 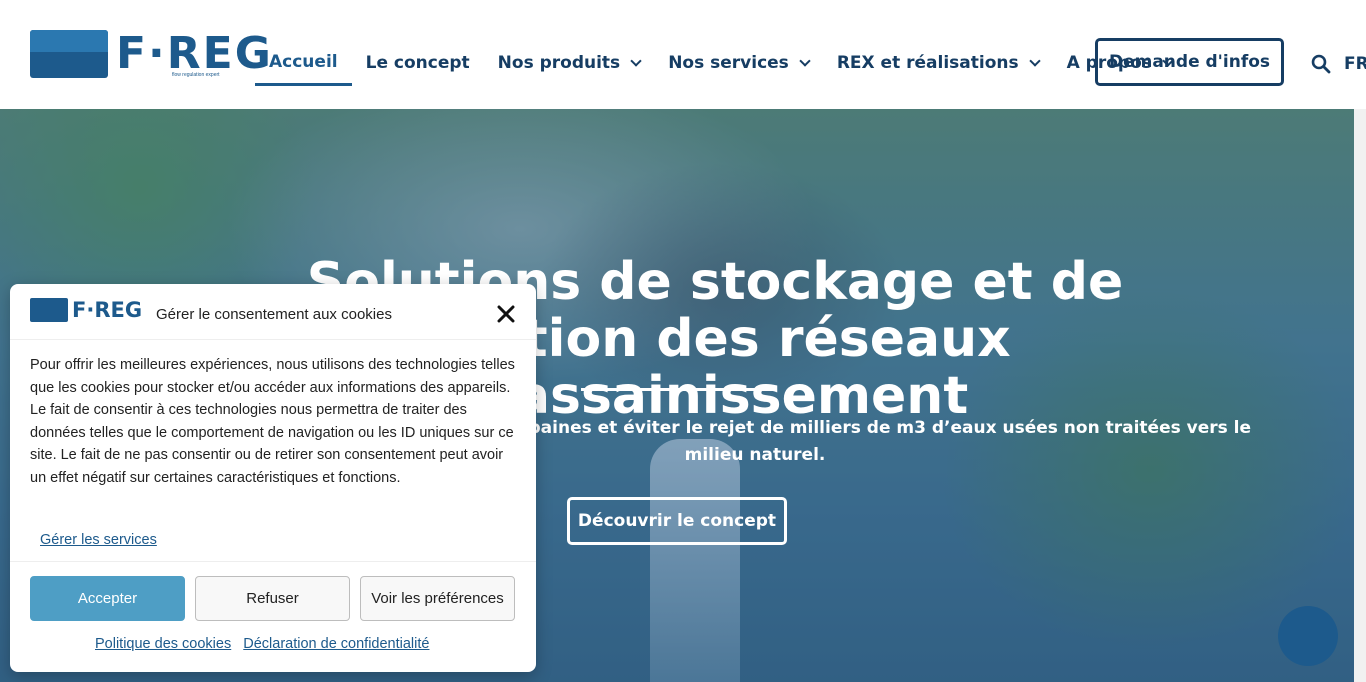 I want to click on language-switcher: FR, so click(x=1355, y=64).